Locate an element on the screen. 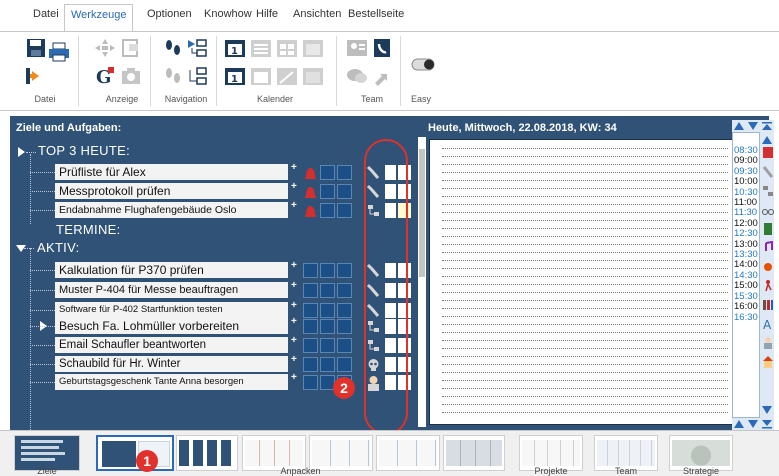  runner-icon is located at coordinates (768, 286).